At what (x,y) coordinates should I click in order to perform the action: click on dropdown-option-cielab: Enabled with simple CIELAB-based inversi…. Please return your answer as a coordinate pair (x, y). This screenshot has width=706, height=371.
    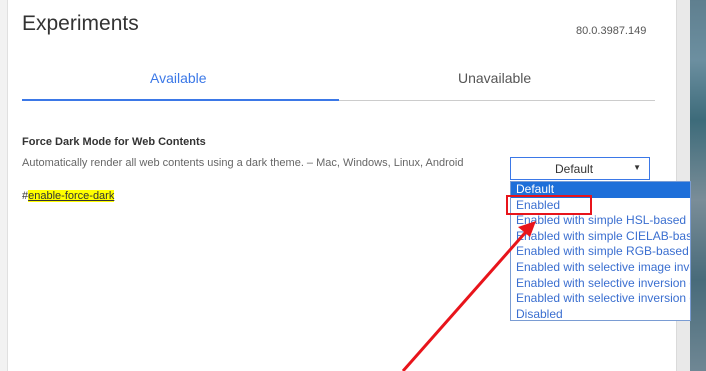
    Looking at the image, I should click on (600, 237).